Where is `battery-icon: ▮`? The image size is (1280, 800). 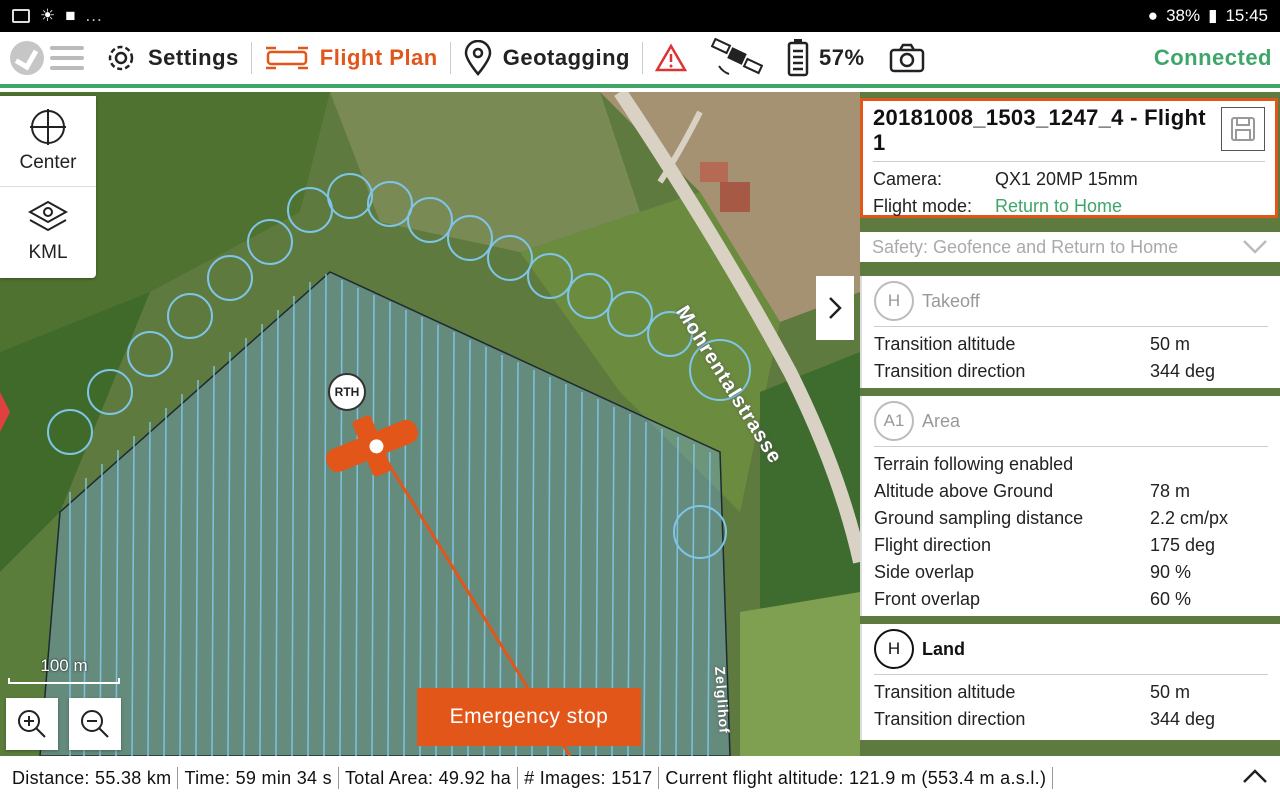
battery-icon: ▮ is located at coordinates (1213, 15).